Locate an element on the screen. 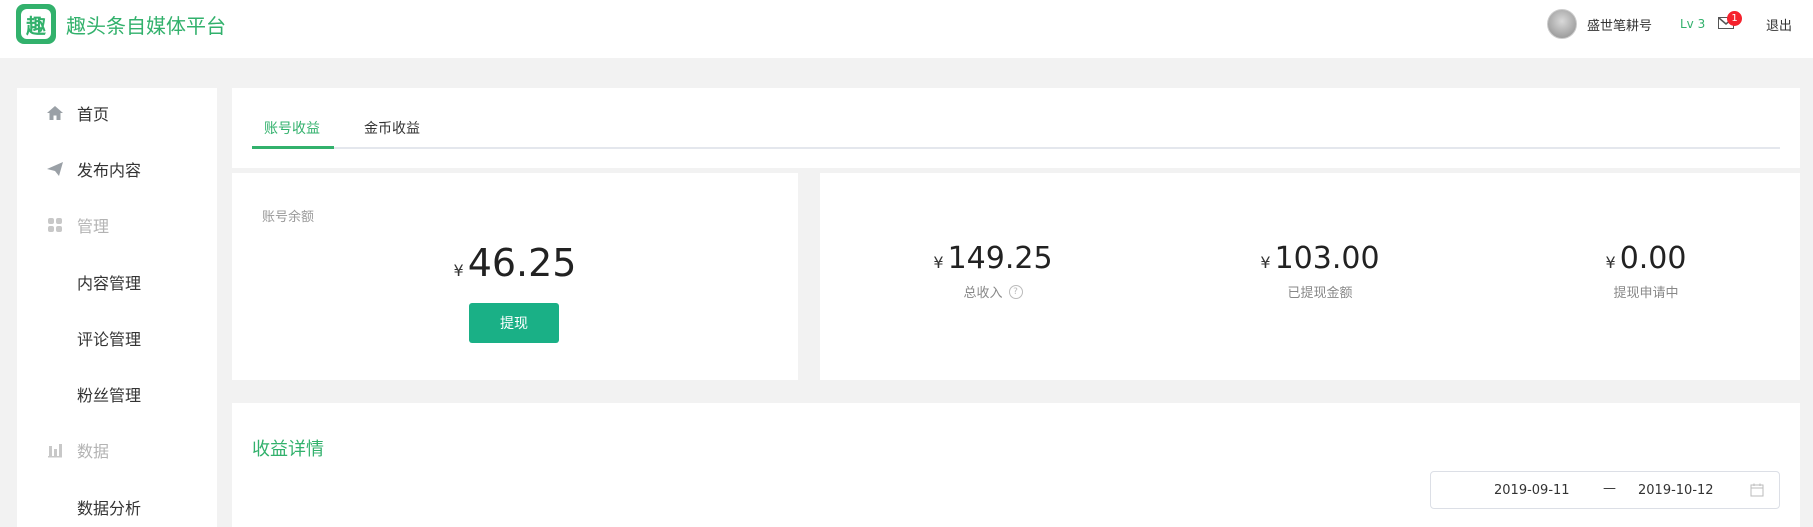  stat-value: 103.00 is located at coordinates (1327, 258).